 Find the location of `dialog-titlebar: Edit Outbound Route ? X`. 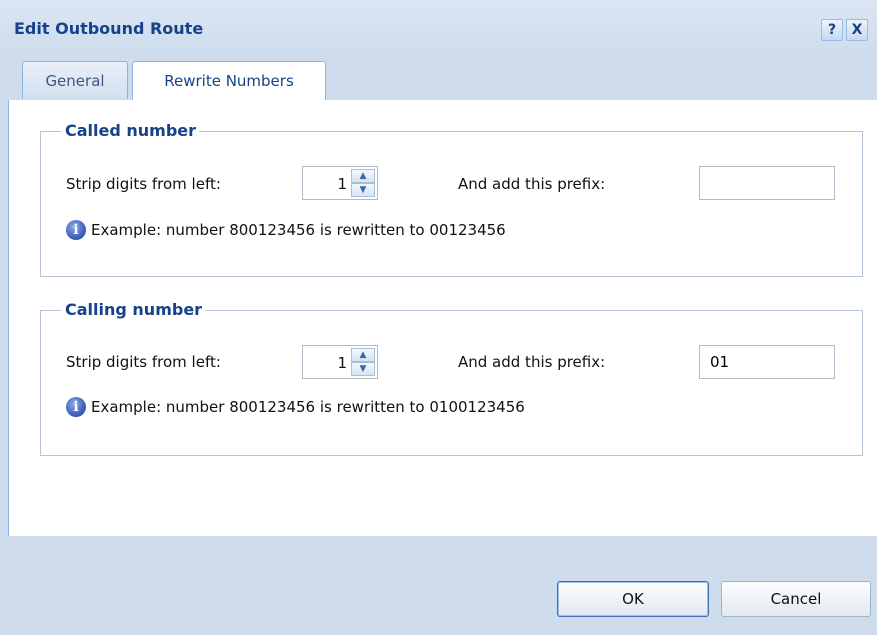

dialog-titlebar: Edit Outbound Route ? X is located at coordinates (438, 29).